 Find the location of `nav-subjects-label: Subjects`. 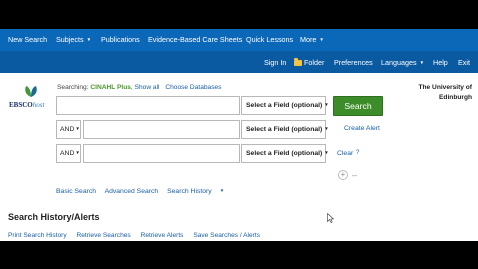

nav-subjects-label: Subjects is located at coordinates (70, 39).